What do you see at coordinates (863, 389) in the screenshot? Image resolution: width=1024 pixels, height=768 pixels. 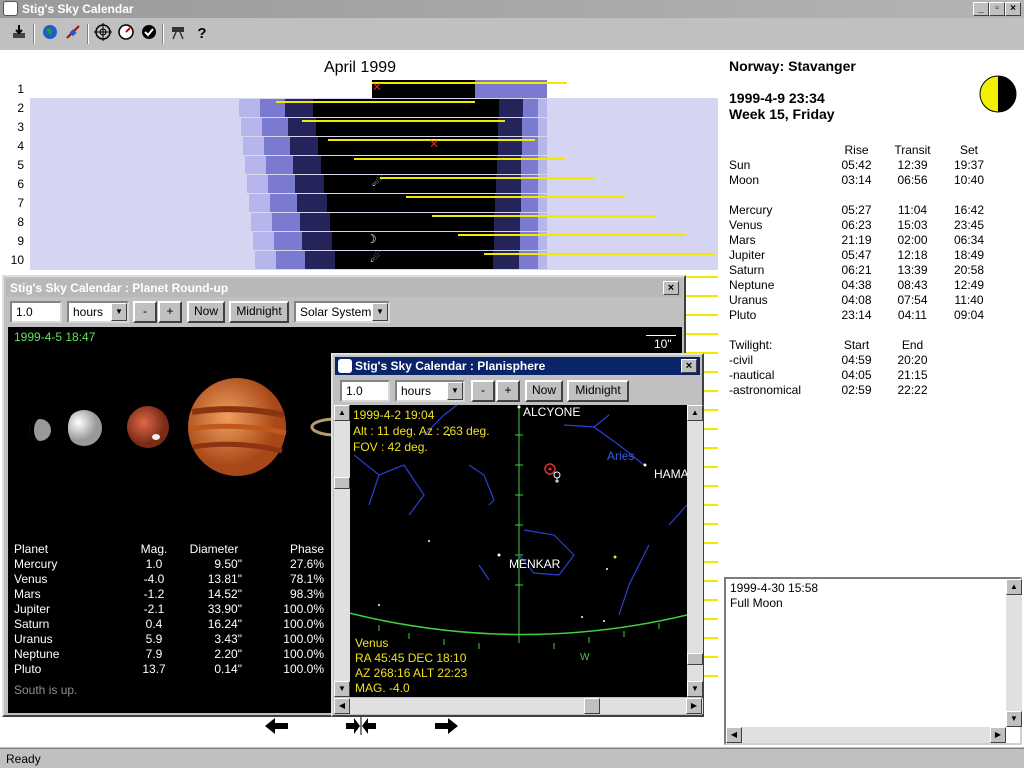 I see `table-row: -astronomical 02:59 22:22` at bounding box center [863, 389].